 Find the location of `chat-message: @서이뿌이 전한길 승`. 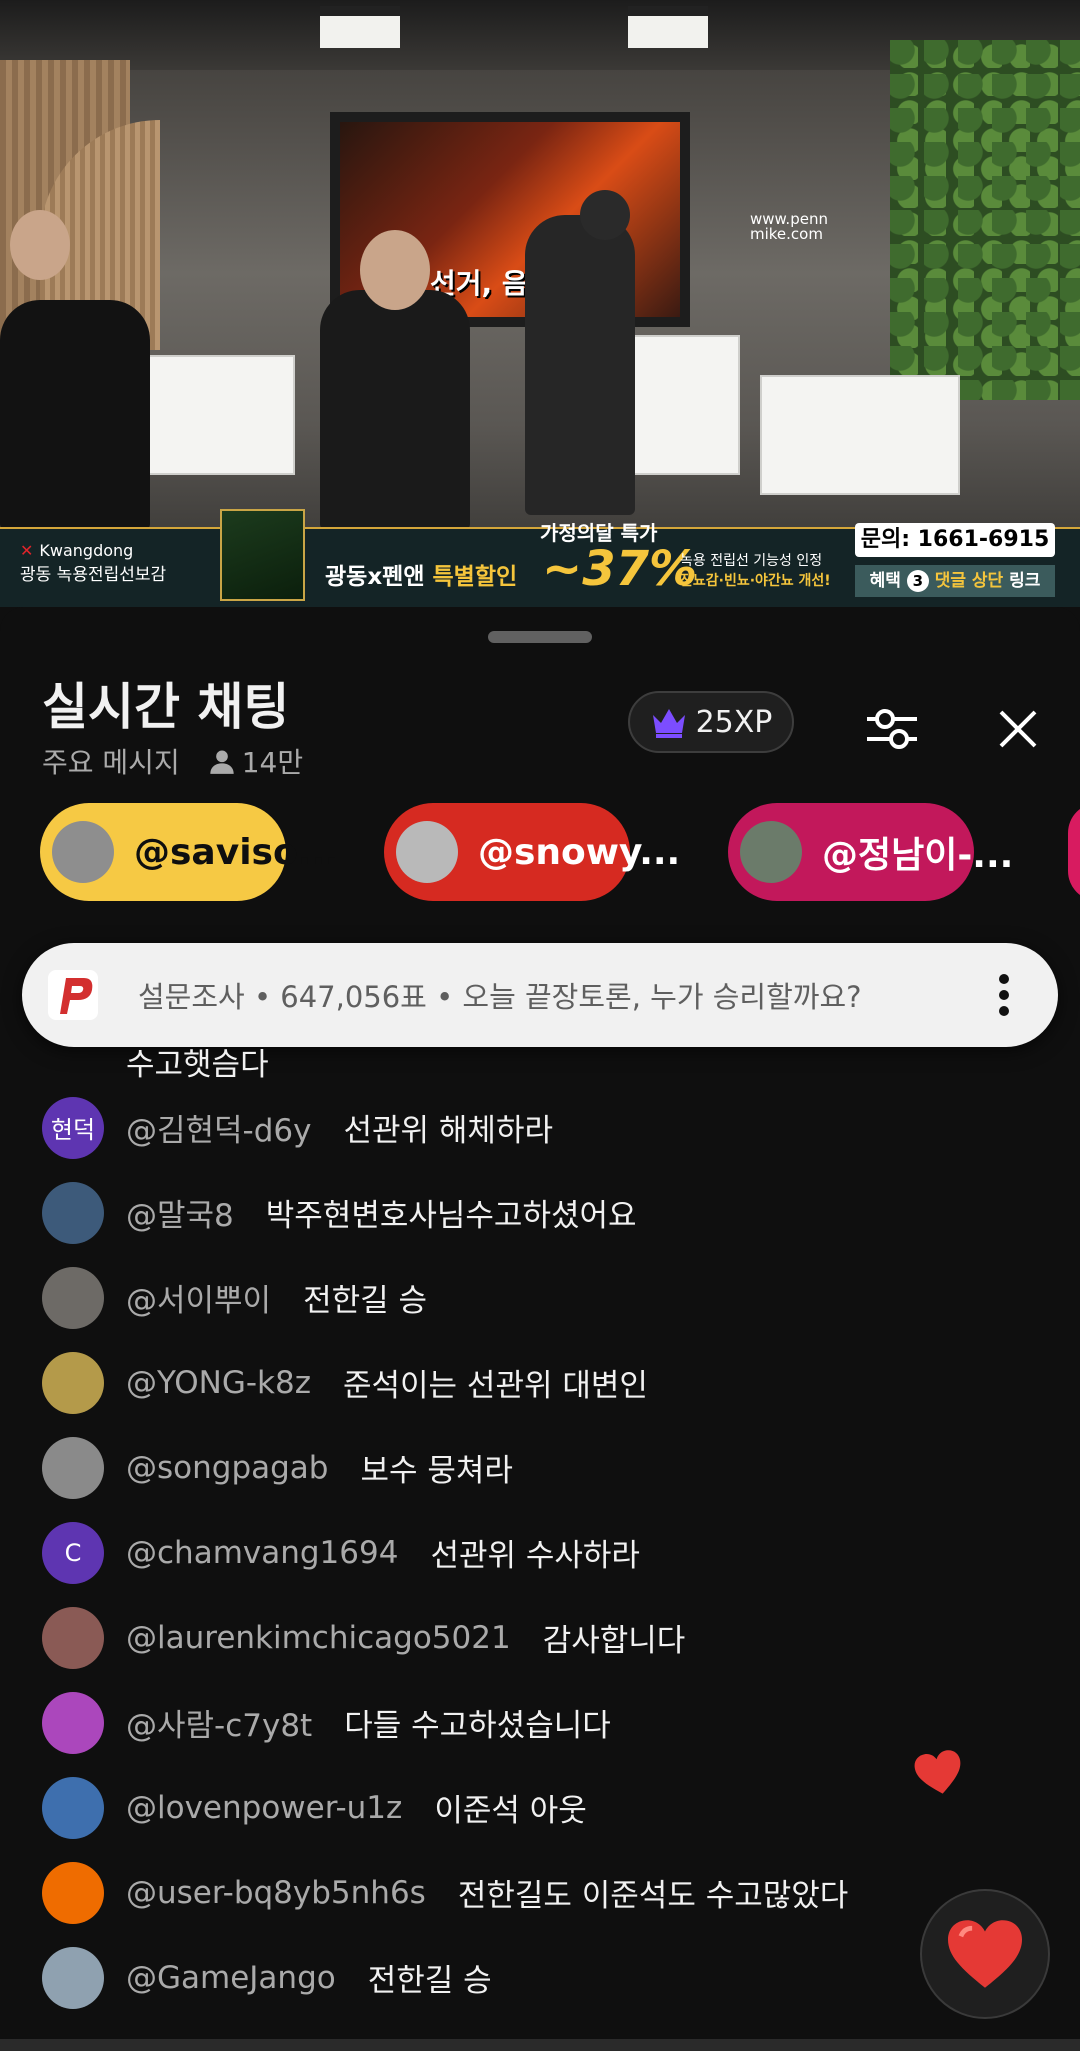

chat-message: @서이뿌이 전한길 승 is located at coordinates (234, 1297).